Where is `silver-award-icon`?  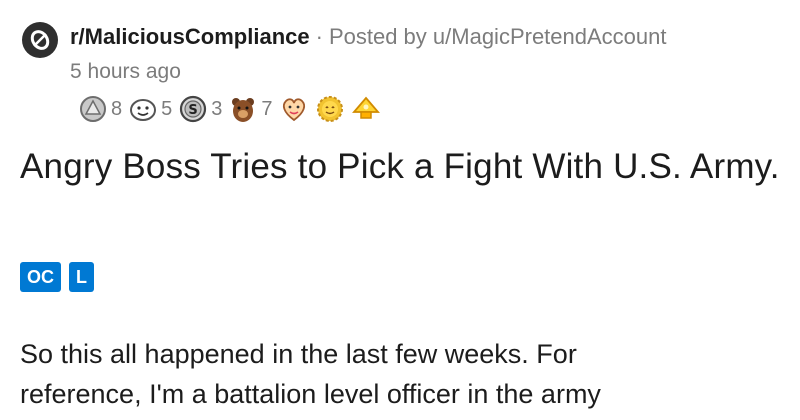
silver-award-icon is located at coordinates (93, 109).